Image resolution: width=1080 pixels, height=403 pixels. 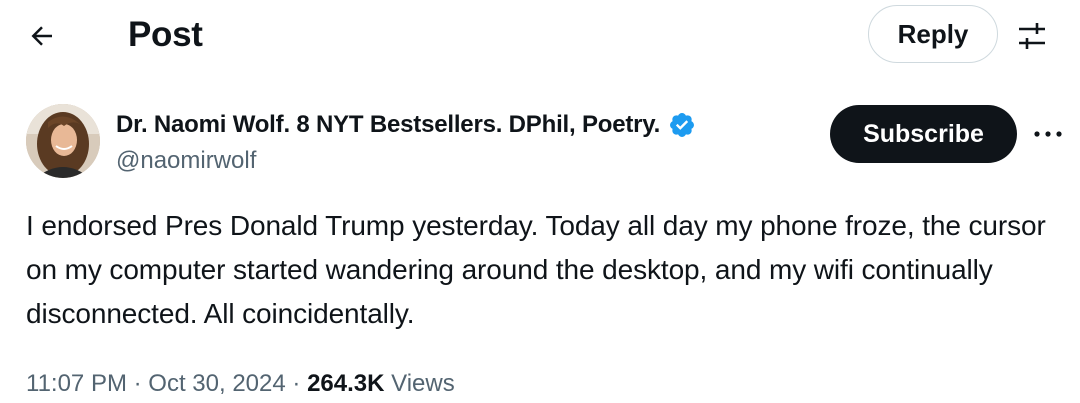 I want to click on avatar, so click(x=63, y=141).